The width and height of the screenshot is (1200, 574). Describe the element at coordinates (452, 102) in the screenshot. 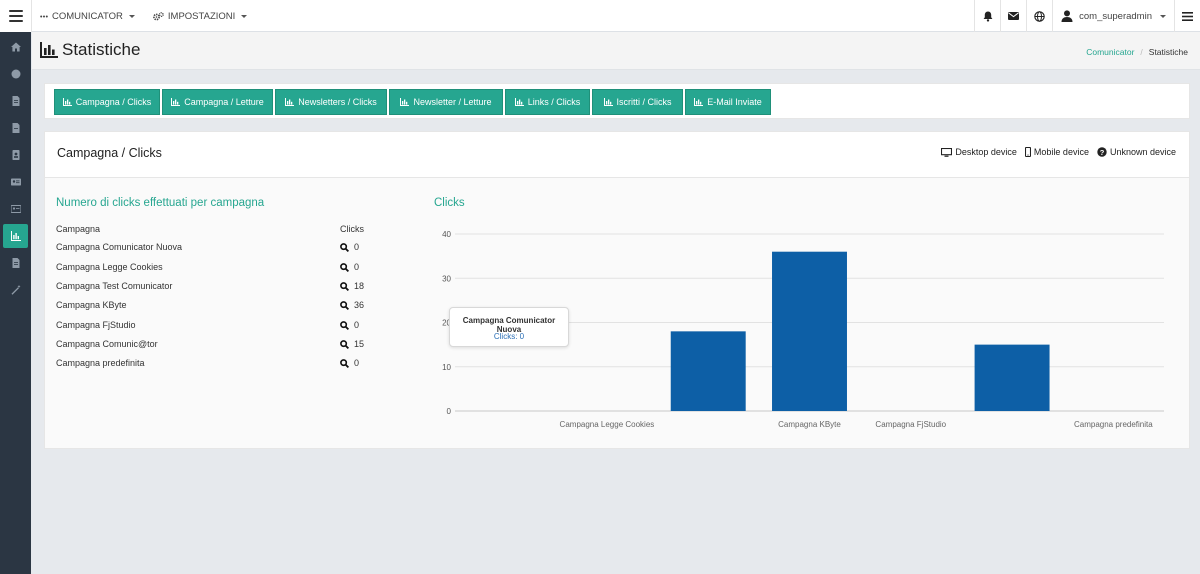

I see `tab-label: Newsletter / Letture` at that location.